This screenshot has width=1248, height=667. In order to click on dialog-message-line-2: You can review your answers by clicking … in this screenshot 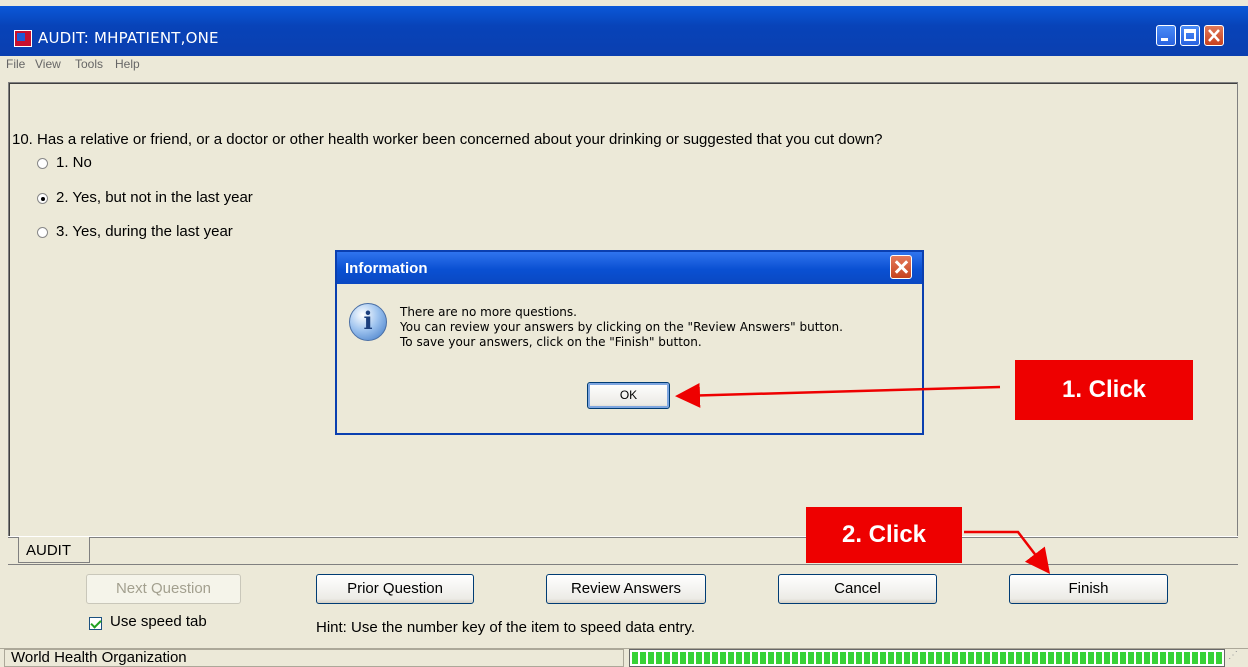, I will do `click(621, 327)`.